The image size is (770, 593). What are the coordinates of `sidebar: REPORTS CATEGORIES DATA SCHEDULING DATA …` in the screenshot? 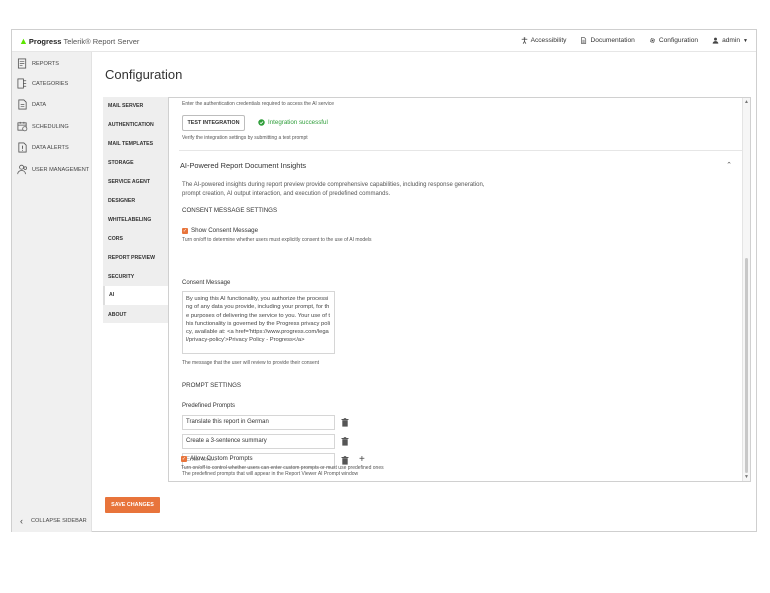 It's located at (52, 292).